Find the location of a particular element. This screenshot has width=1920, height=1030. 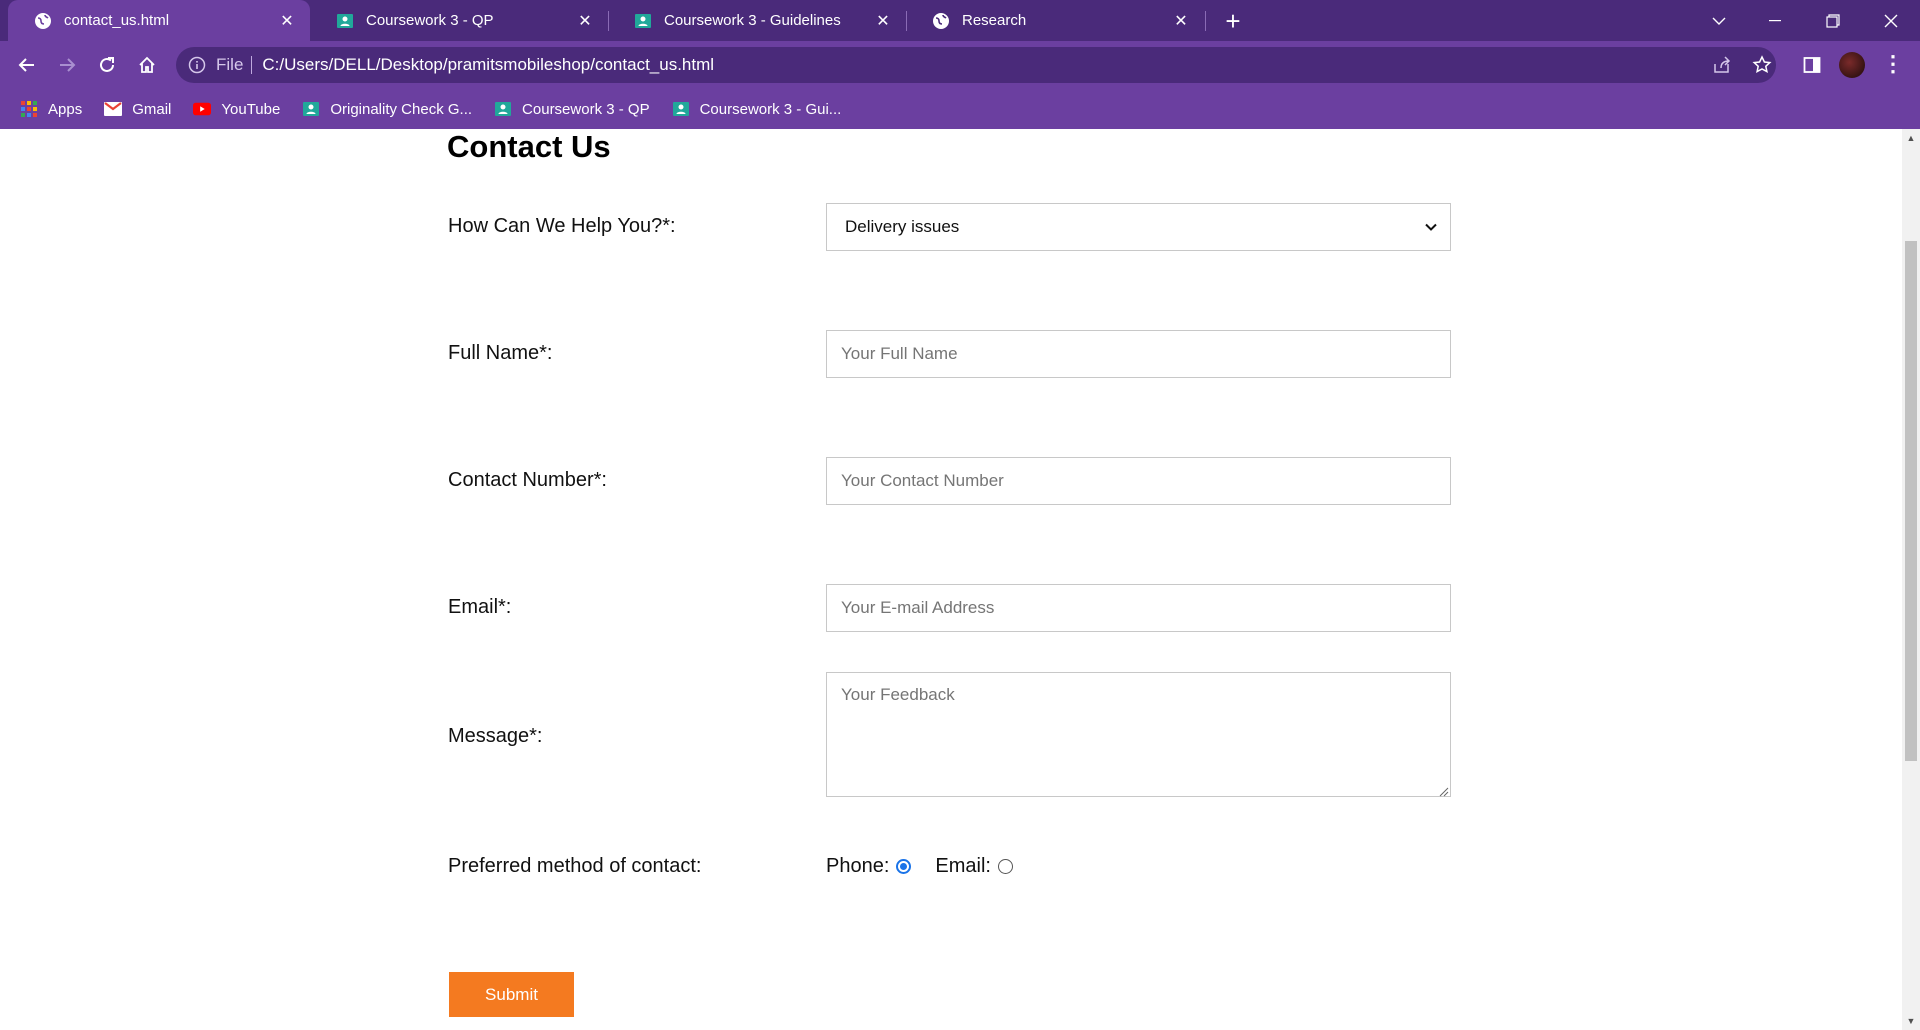

url-scheme: File is located at coordinates (230, 64).